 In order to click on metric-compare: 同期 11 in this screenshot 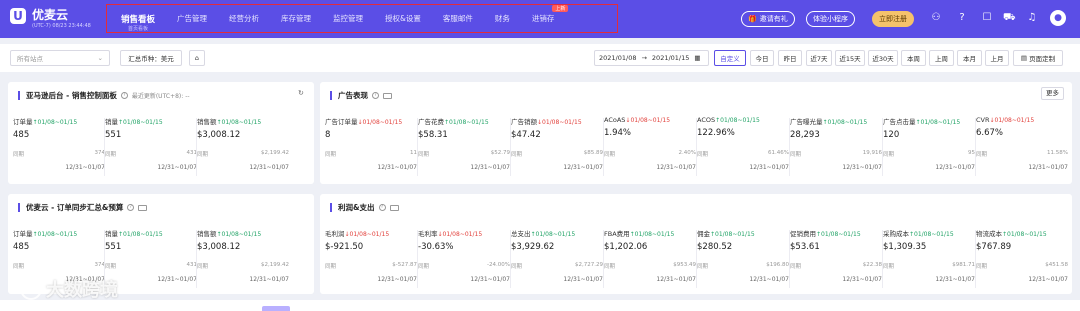, I will do `click(371, 154)`.